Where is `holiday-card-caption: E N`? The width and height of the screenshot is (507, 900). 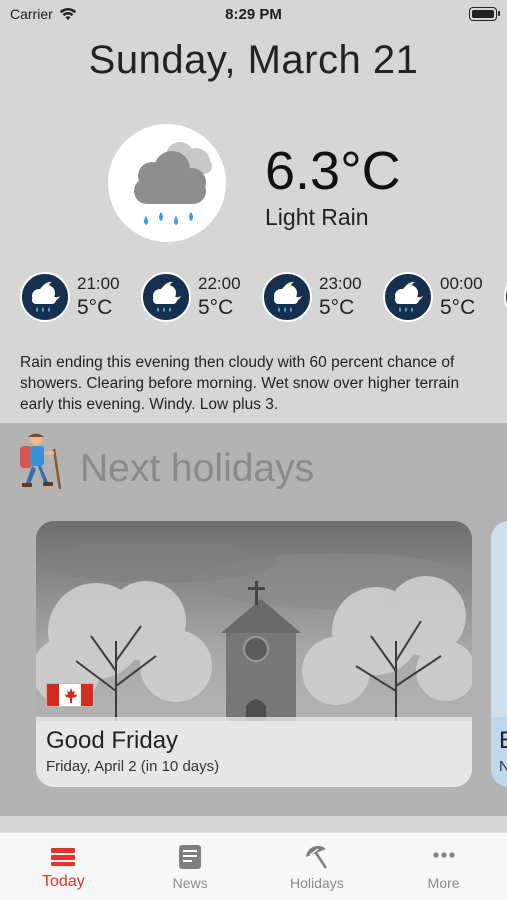
holiday-card-caption: E N is located at coordinates (499, 752).